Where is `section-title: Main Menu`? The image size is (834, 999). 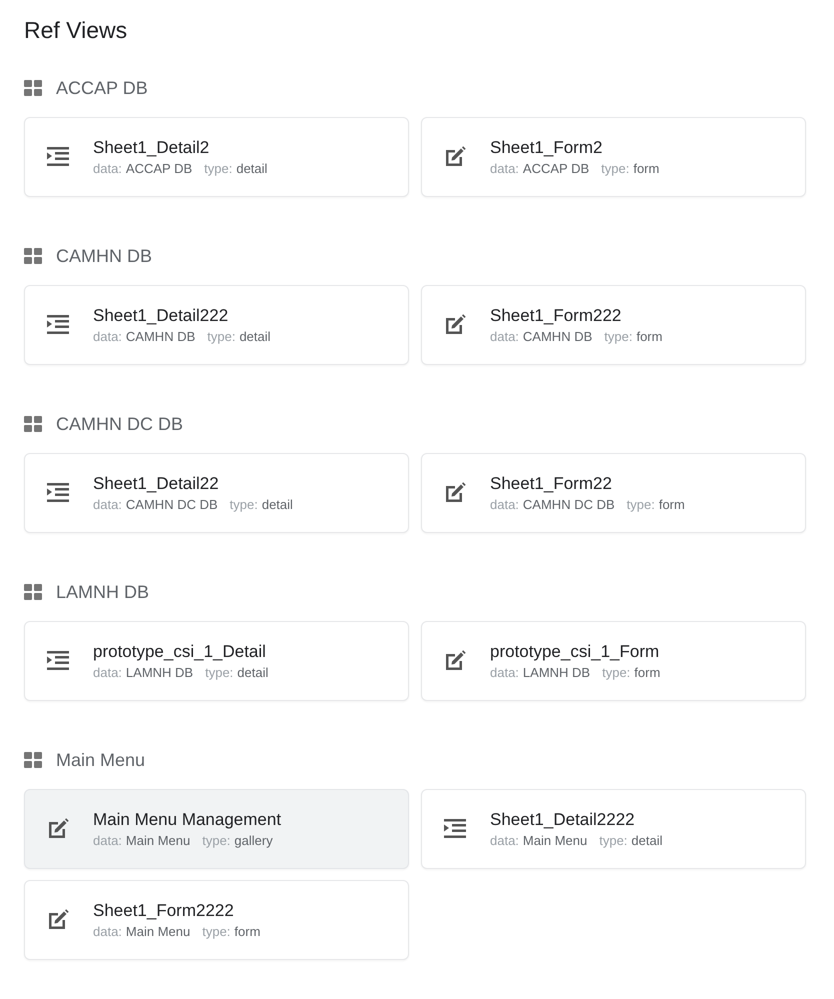
section-title: Main Menu is located at coordinates (101, 760).